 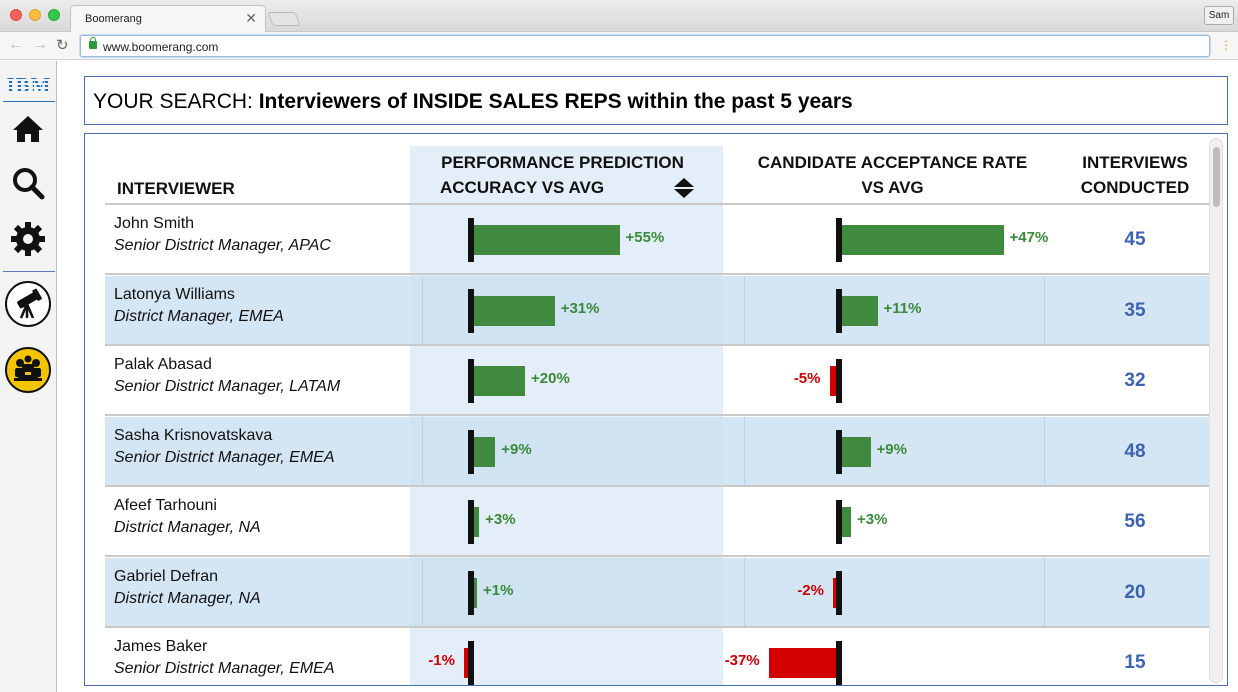 I want to click on sidebar-divider, so click(x=29, y=271).